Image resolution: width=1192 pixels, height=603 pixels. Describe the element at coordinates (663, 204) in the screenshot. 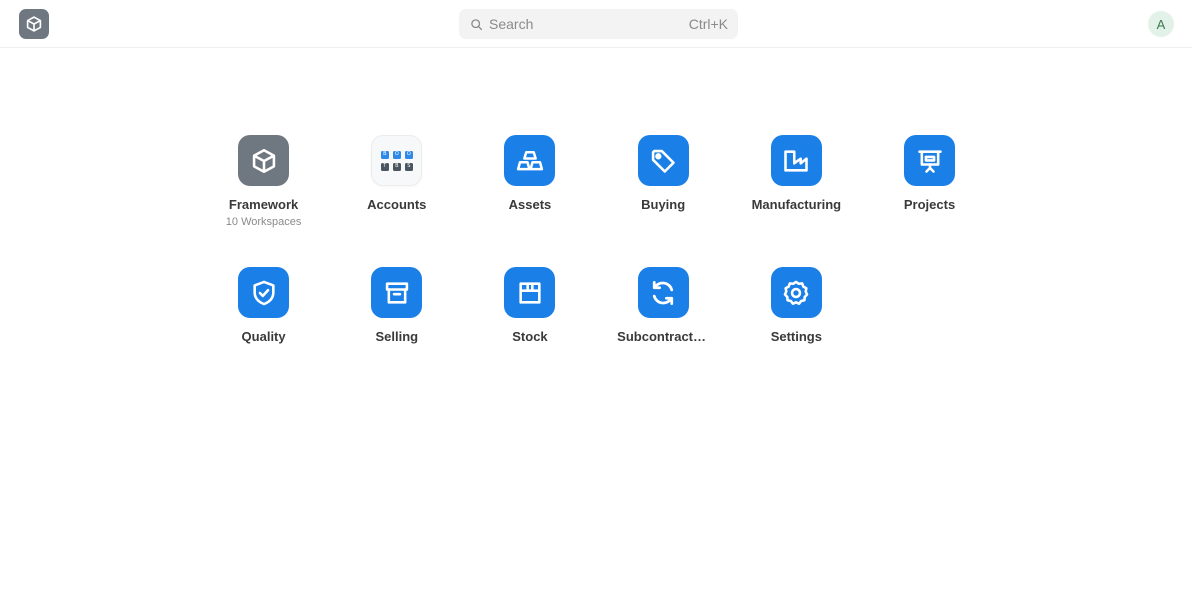

I see `app-label: Buying` at that location.